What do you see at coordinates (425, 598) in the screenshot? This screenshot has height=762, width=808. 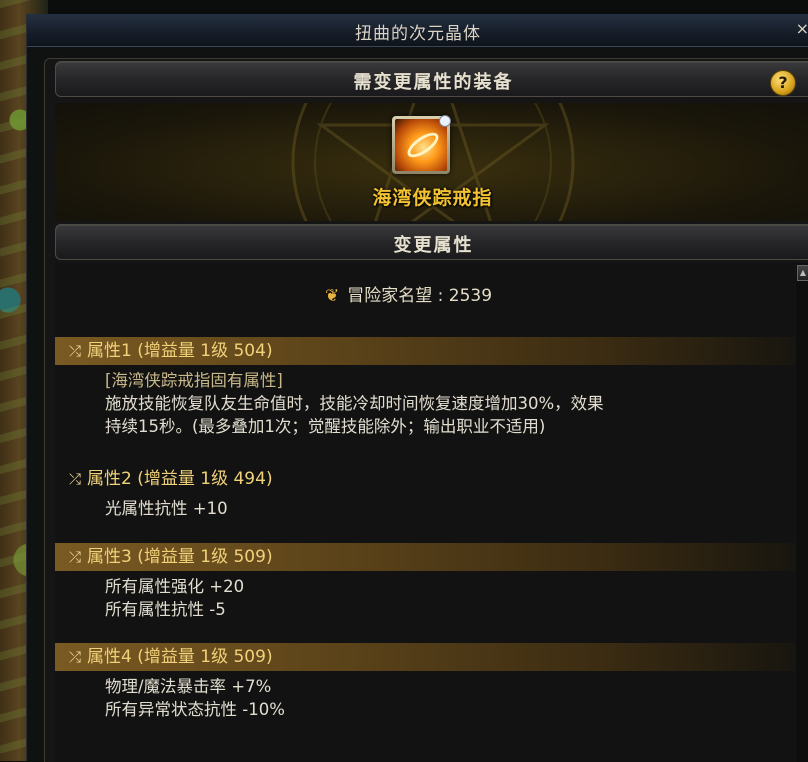 I see `attribute-details: 所有属性强化 +20 所有属性抗性 -5` at bounding box center [425, 598].